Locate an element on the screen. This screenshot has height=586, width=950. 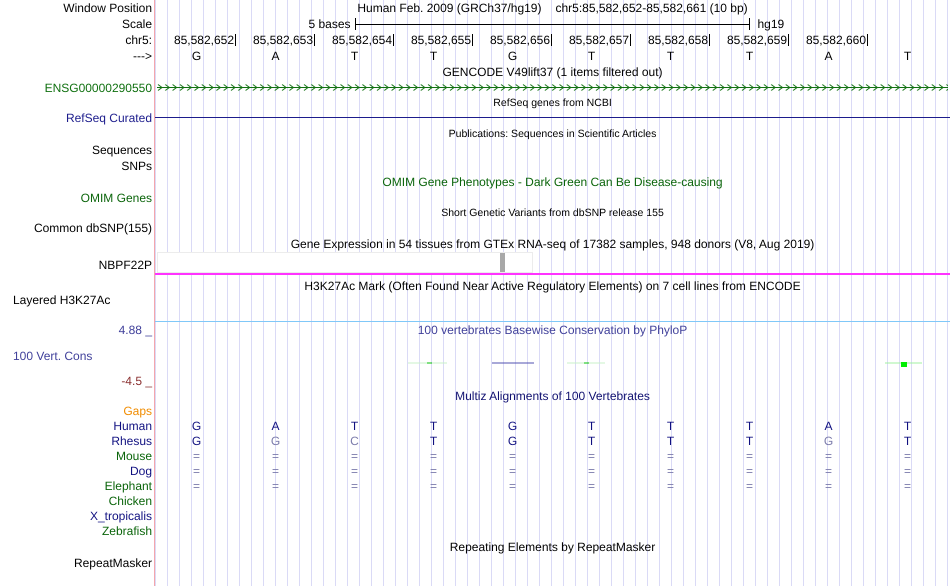
track-label: RepeatMasker is located at coordinates (113, 563).